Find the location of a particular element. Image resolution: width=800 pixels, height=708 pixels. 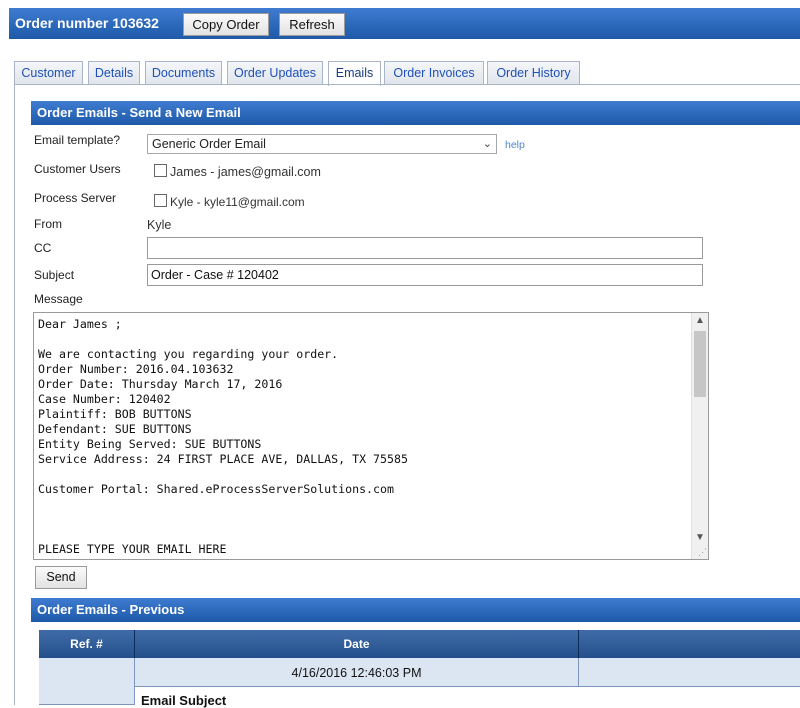

table-cell-date: 4/16/2016 12:46:03 PM is located at coordinates (357, 672).